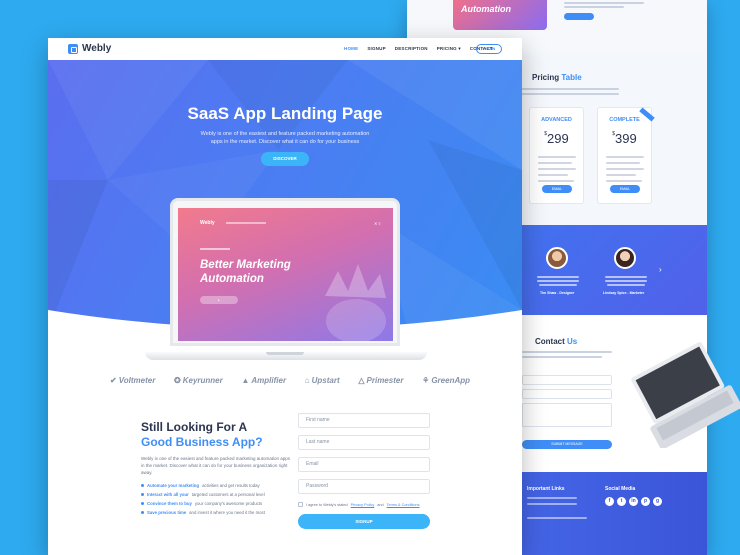 The height and width of the screenshot is (555, 740). What do you see at coordinates (486, 9) in the screenshot?
I see `preview-hero-word: Automation` at bounding box center [486, 9].